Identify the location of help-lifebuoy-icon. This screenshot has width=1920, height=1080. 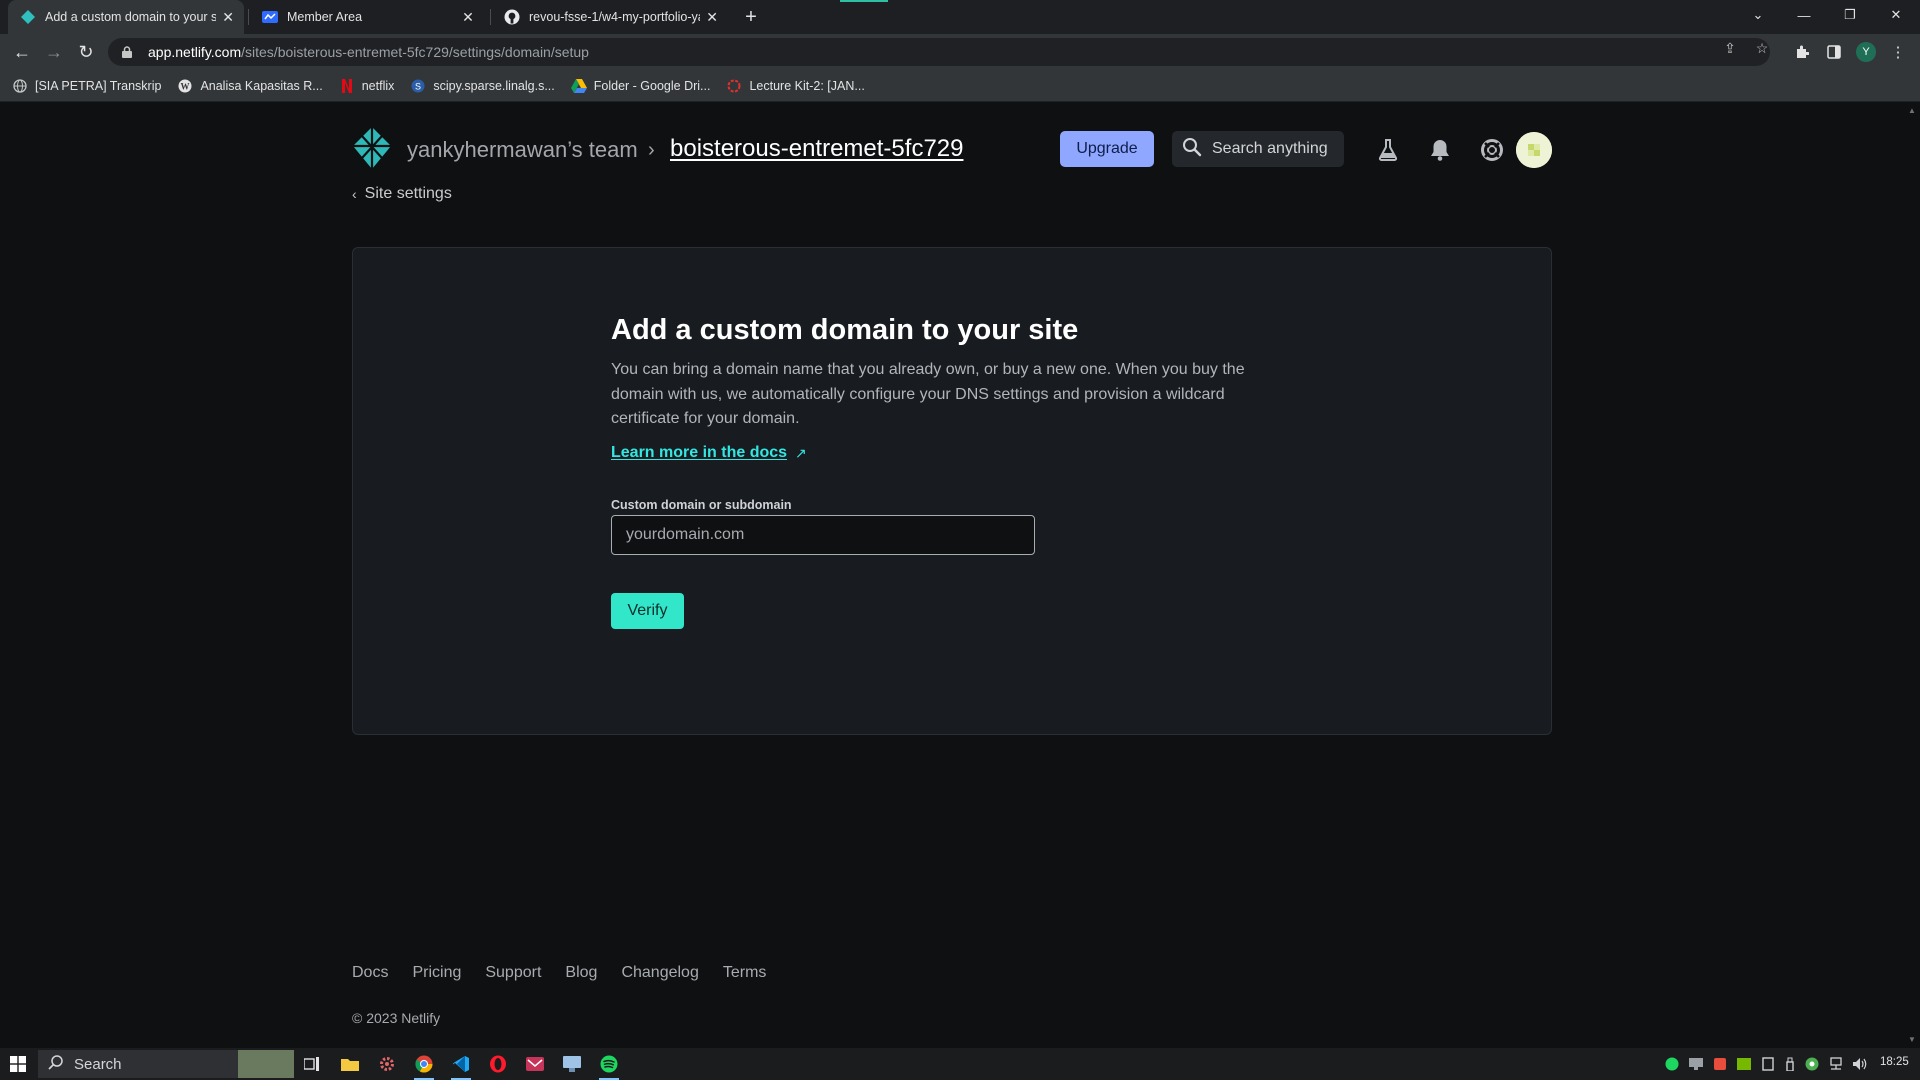
(1492, 150).